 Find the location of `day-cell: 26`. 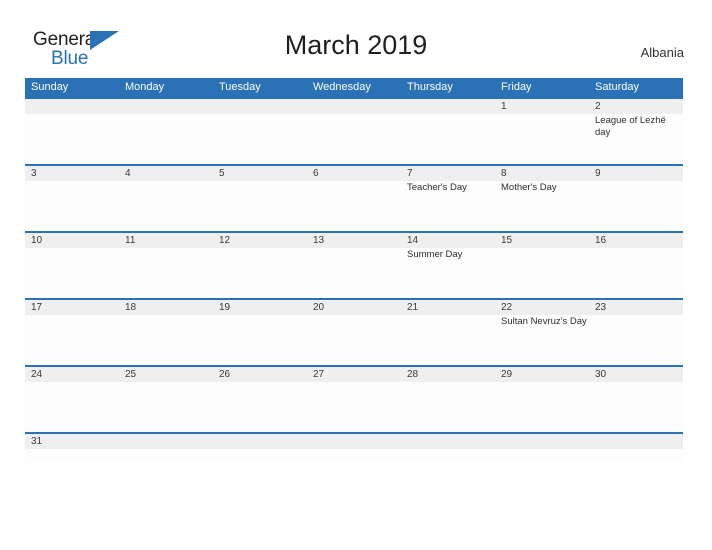

day-cell: 26 is located at coordinates (260, 399).